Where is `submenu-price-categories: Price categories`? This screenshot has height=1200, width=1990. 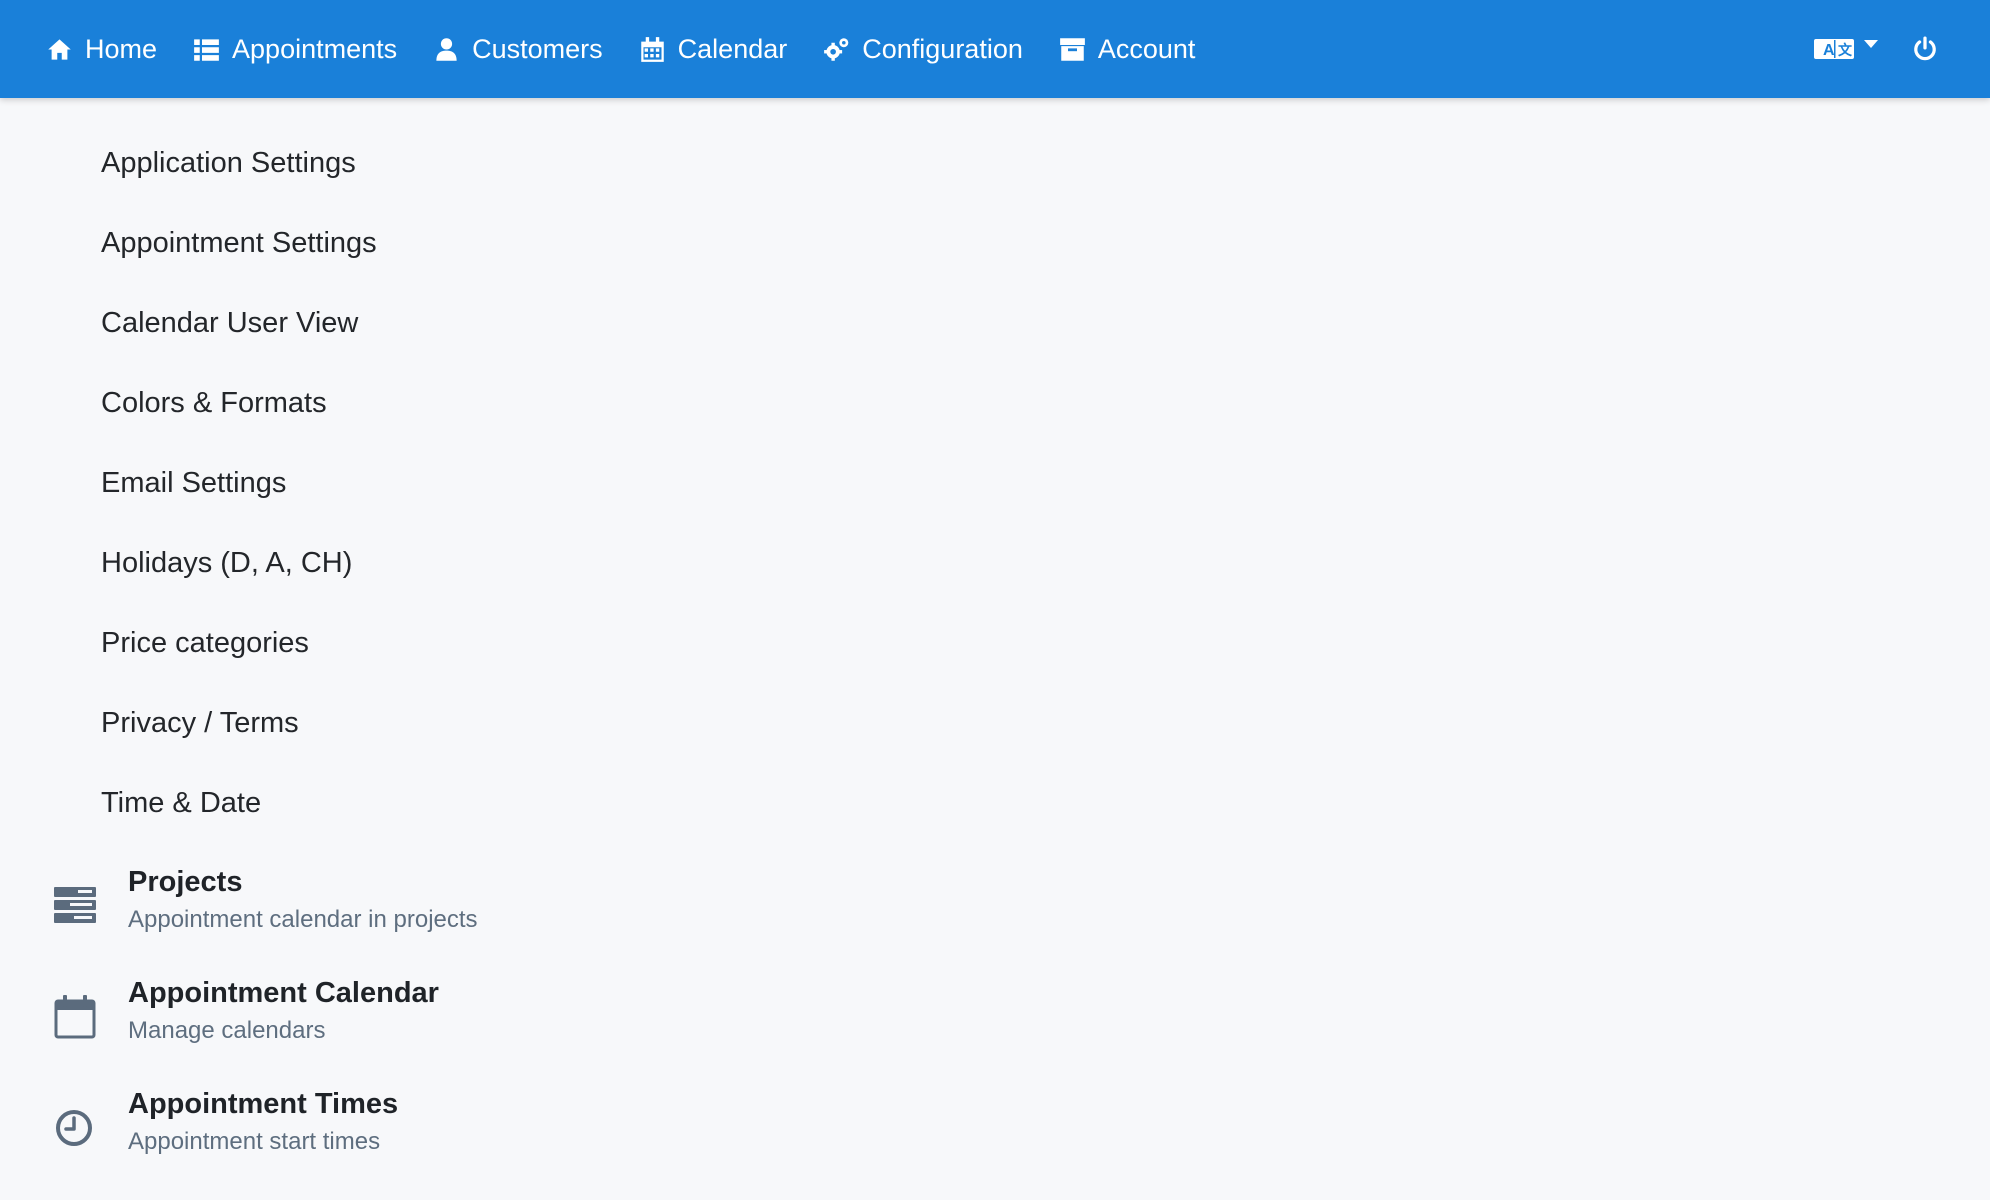 submenu-price-categories: Price categories is located at coordinates (239, 657).